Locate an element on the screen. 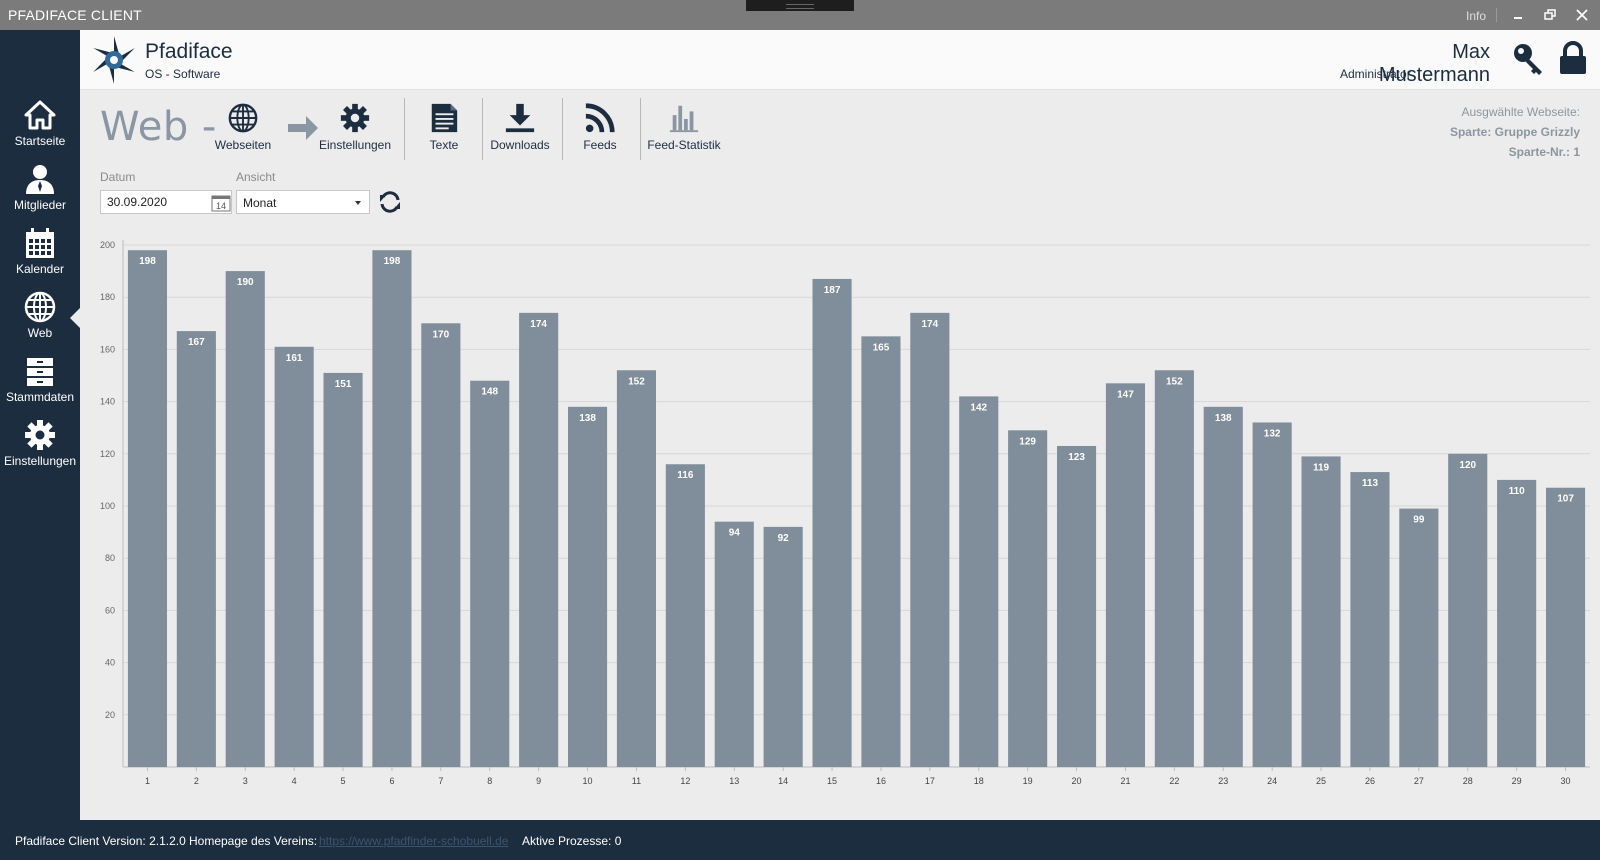  downloads-button: Downloads is located at coordinates (520, 131).